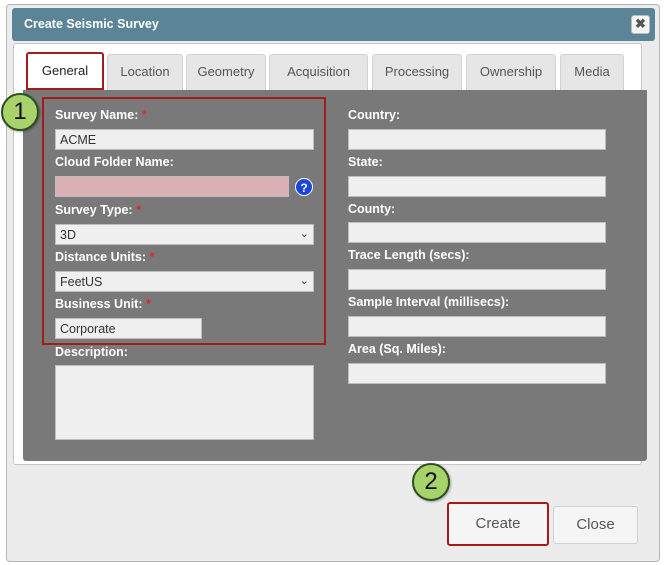 This screenshot has height=565, width=664. I want to click on tab-processing: Processing, so click(417, 72).